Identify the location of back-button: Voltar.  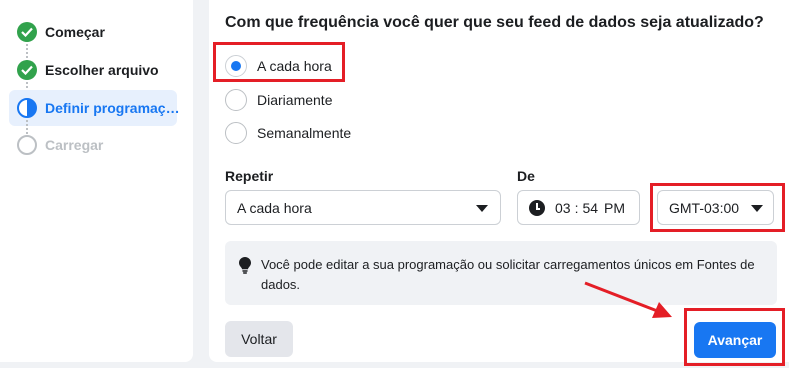
(259, 339).